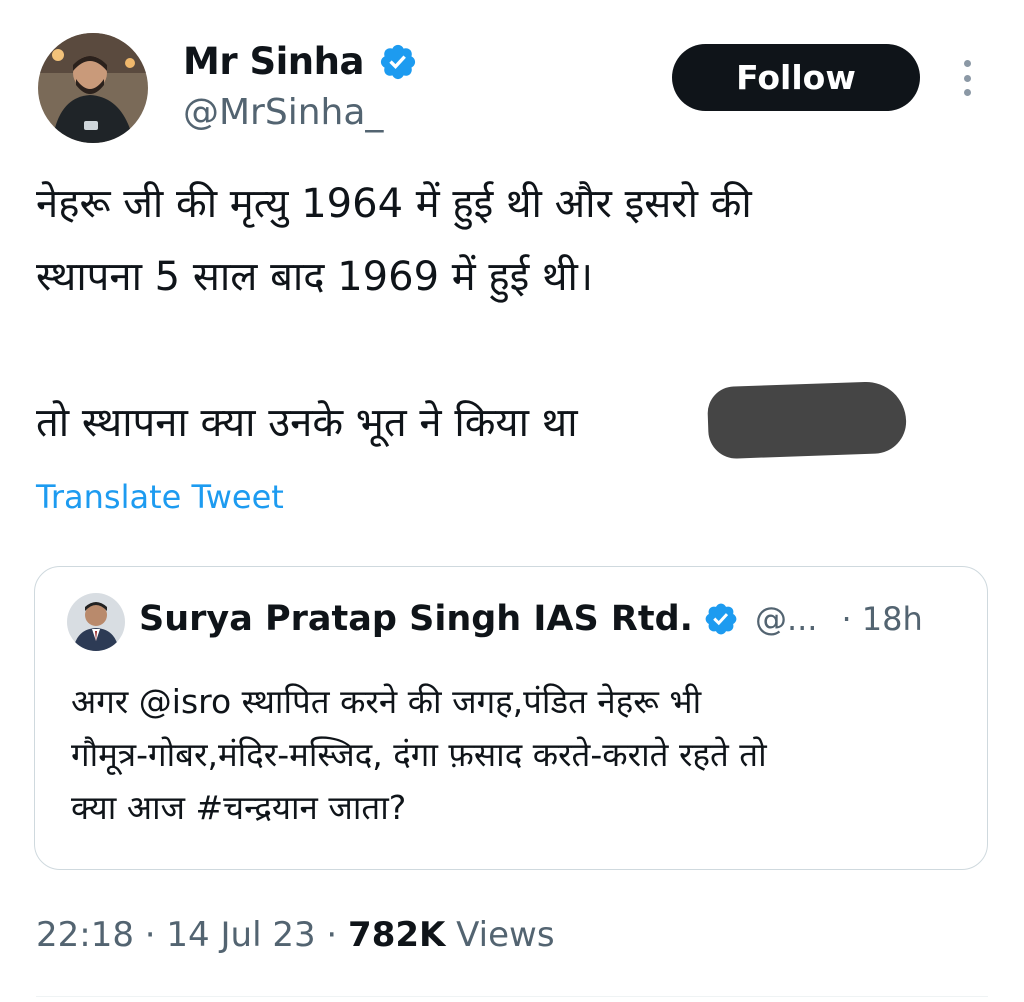  I want to click on quoted-header: Surya Pratap Singh IAS Rtd. @... · 18h, so click(531, 619).